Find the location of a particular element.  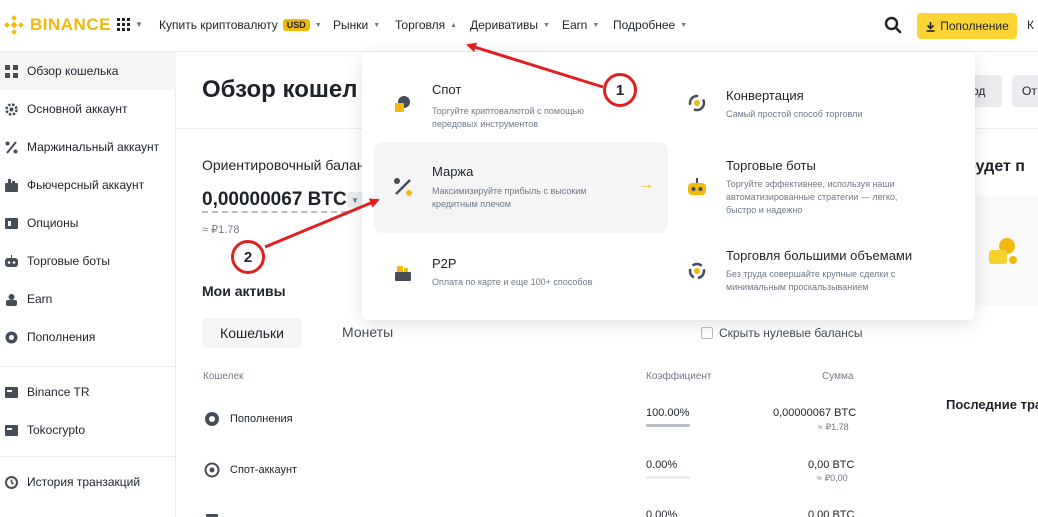

sidebar-item-binance-tr: Binance TR is located at coordinates (88, 392).